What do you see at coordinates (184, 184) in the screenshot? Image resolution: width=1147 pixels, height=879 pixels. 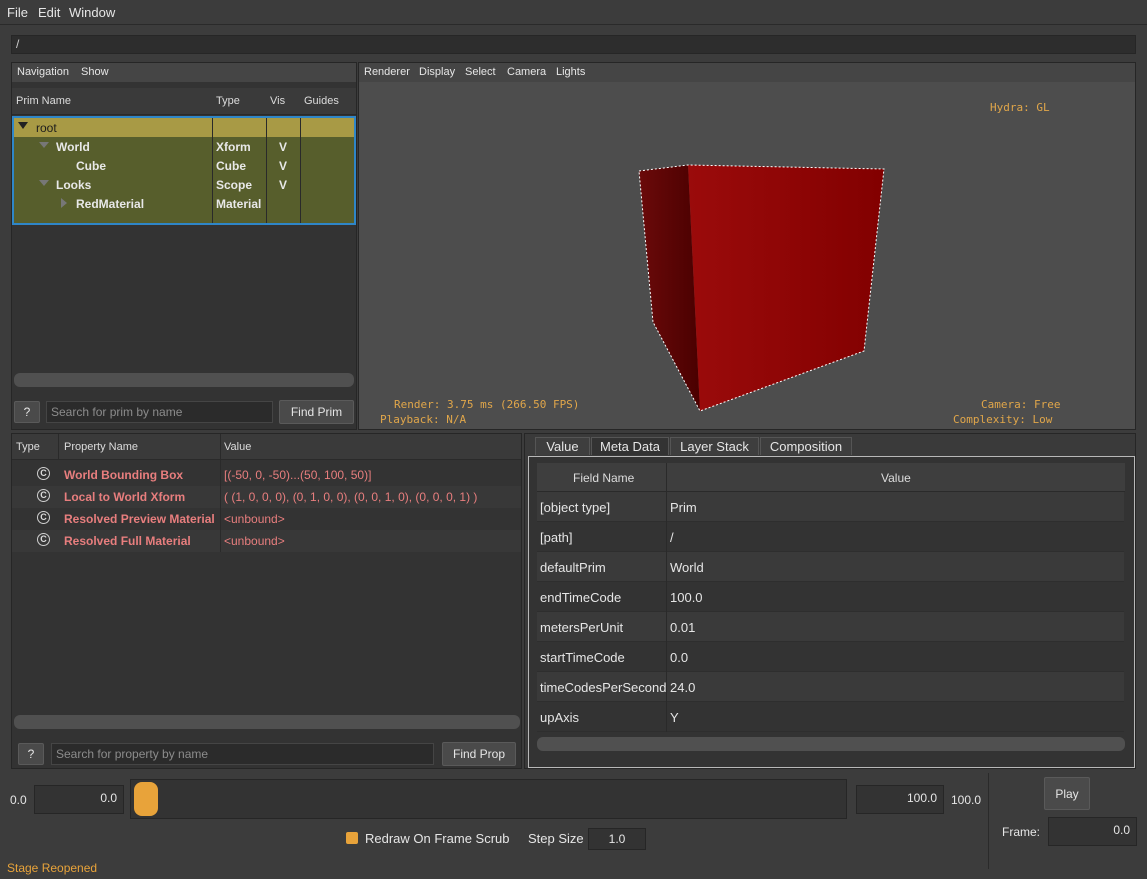 I see `tree-row-looks: Looks Scope V` at bounding box center [184, 184].